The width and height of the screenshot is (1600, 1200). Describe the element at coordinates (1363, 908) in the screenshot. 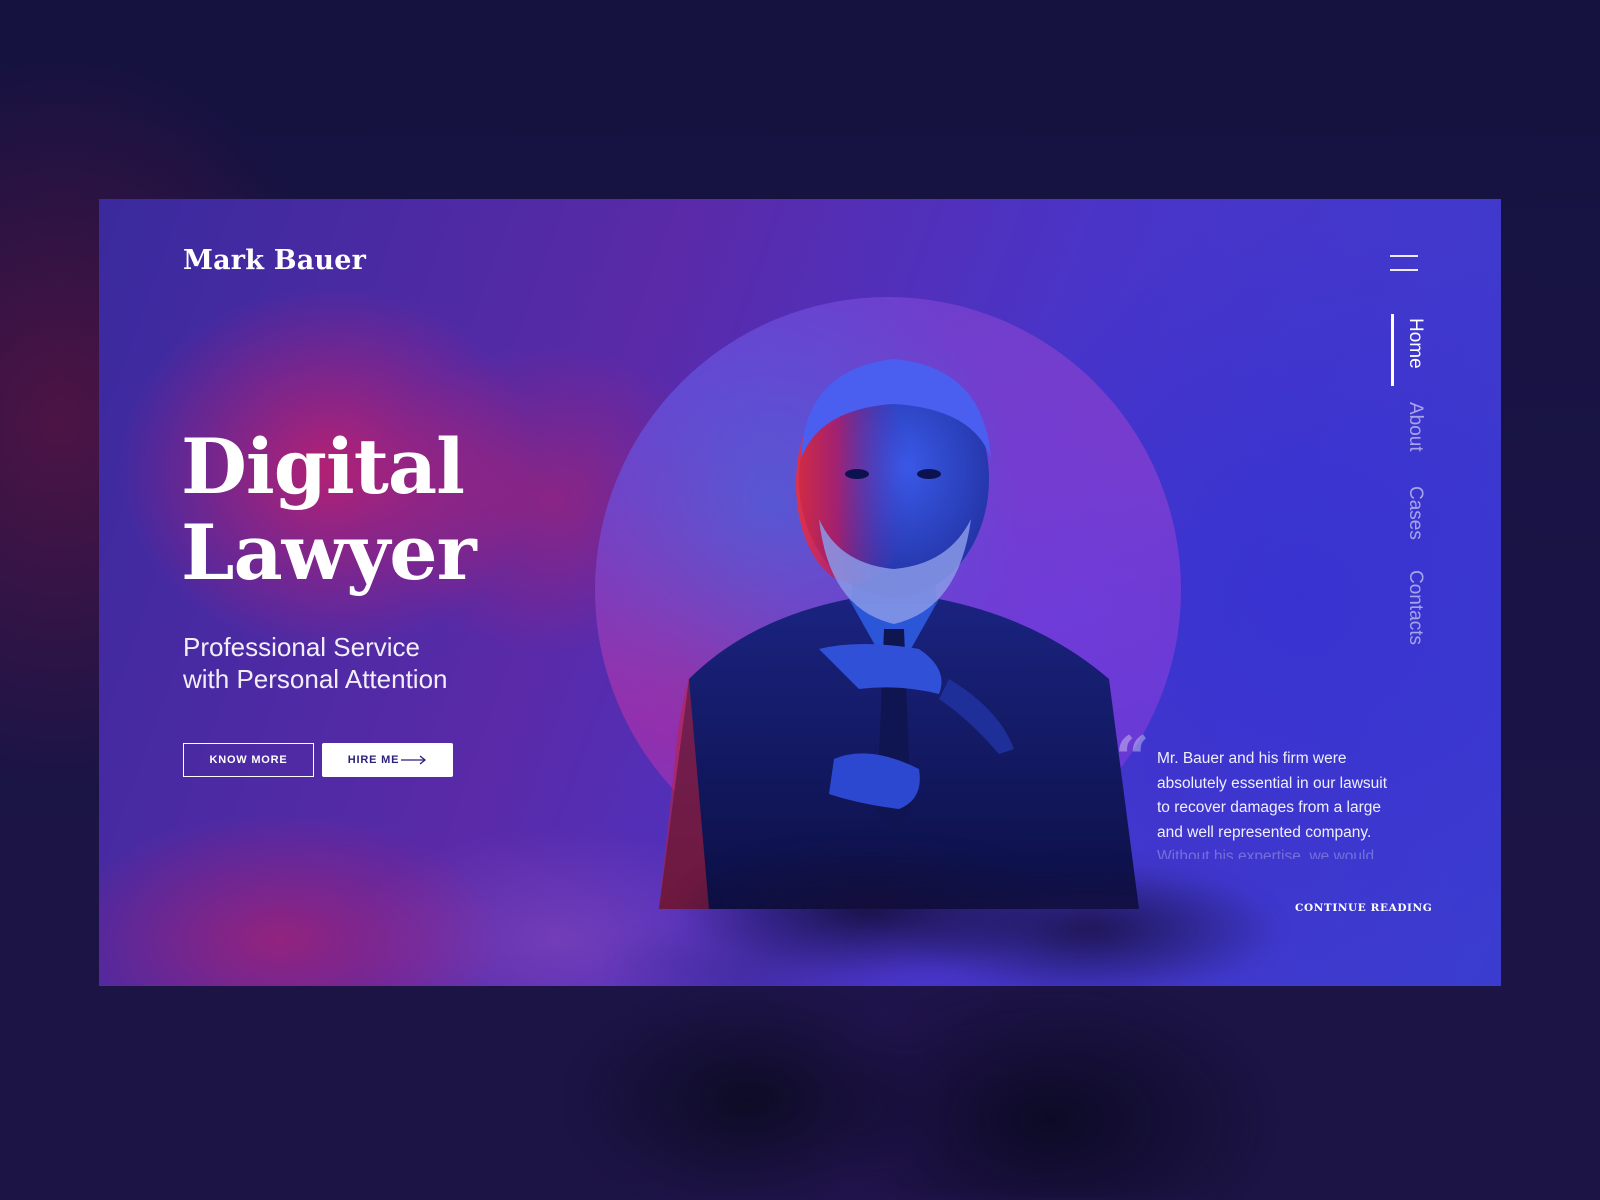

I see `continue-reading-link: CONTINUE READING` at that location.